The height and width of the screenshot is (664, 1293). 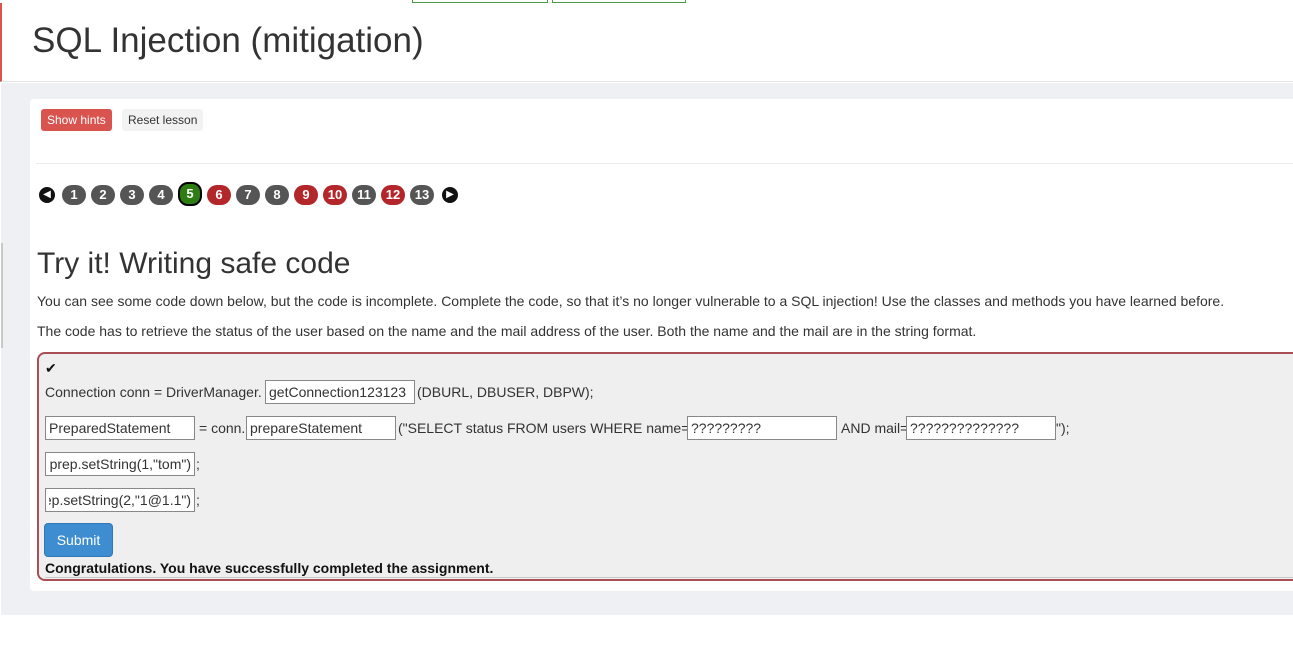 What do you see at coordinates (364, 195) in the screenshot?
I see `page-button-11: 11` at bounding box center [364, 195].